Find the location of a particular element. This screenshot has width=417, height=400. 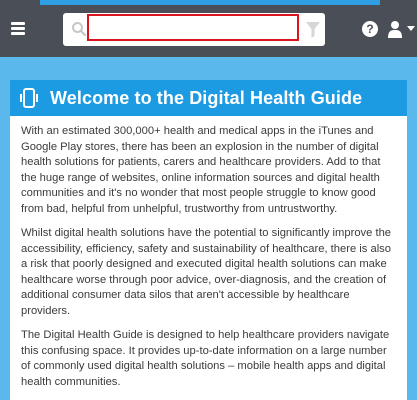

help-glyph: ? is located at coordinates (370, 29).